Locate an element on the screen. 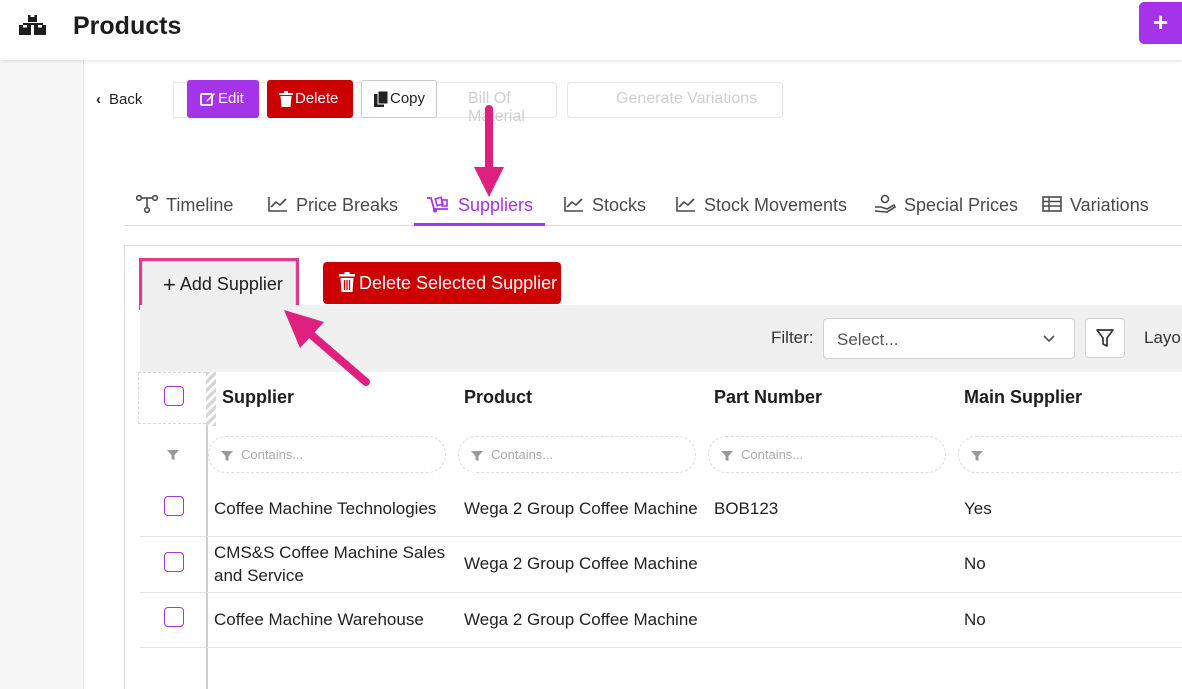  tab-special-prices: Special Prices is located at coordinates (946, 206).